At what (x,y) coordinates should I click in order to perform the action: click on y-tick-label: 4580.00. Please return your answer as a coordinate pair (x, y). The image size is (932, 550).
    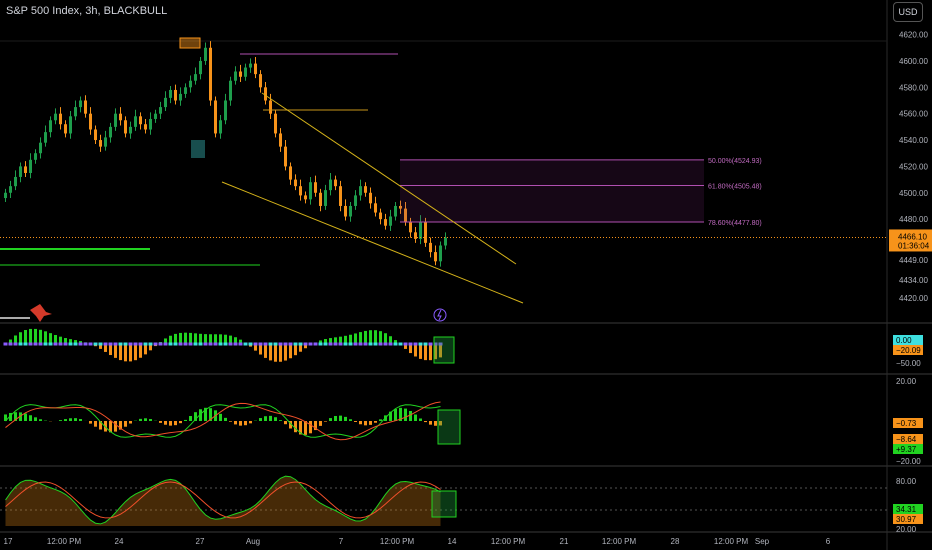
    Looking at the image, I should click on (913, 87).